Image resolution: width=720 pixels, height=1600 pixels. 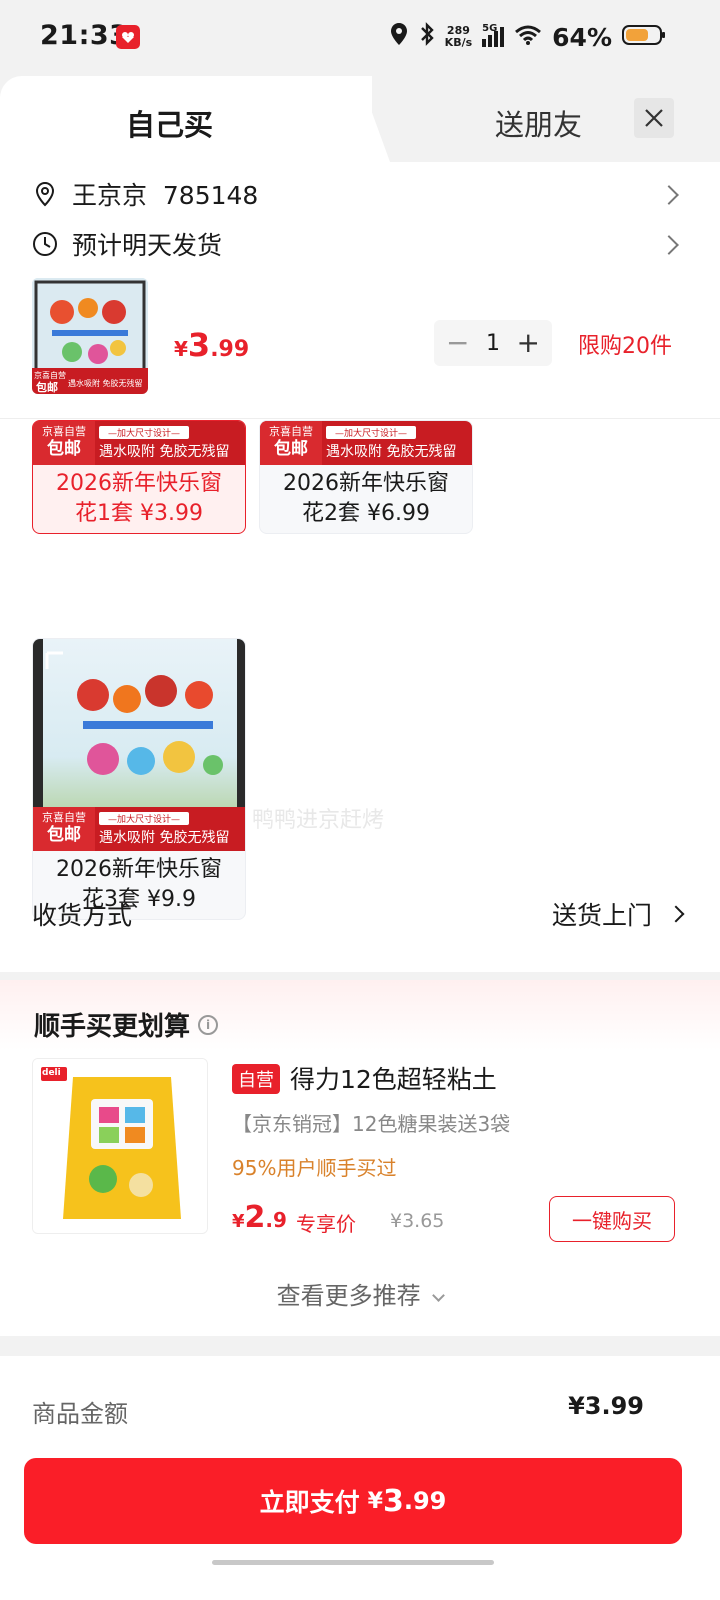 What do you see at coordinates (256, 1079) in the screenshot?
I see `self-operated-badge: 自营` at bounding box center [256, 1079].